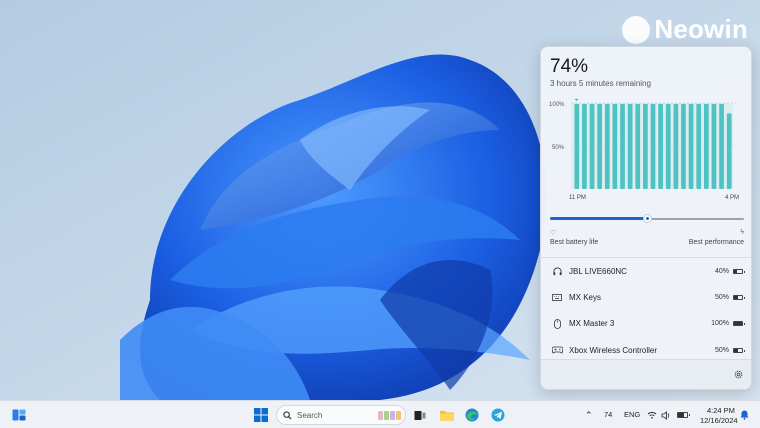 Image resolution: width=760 pixels, height=428 pixels. I want to click on widgets-button, so click(19, 415).